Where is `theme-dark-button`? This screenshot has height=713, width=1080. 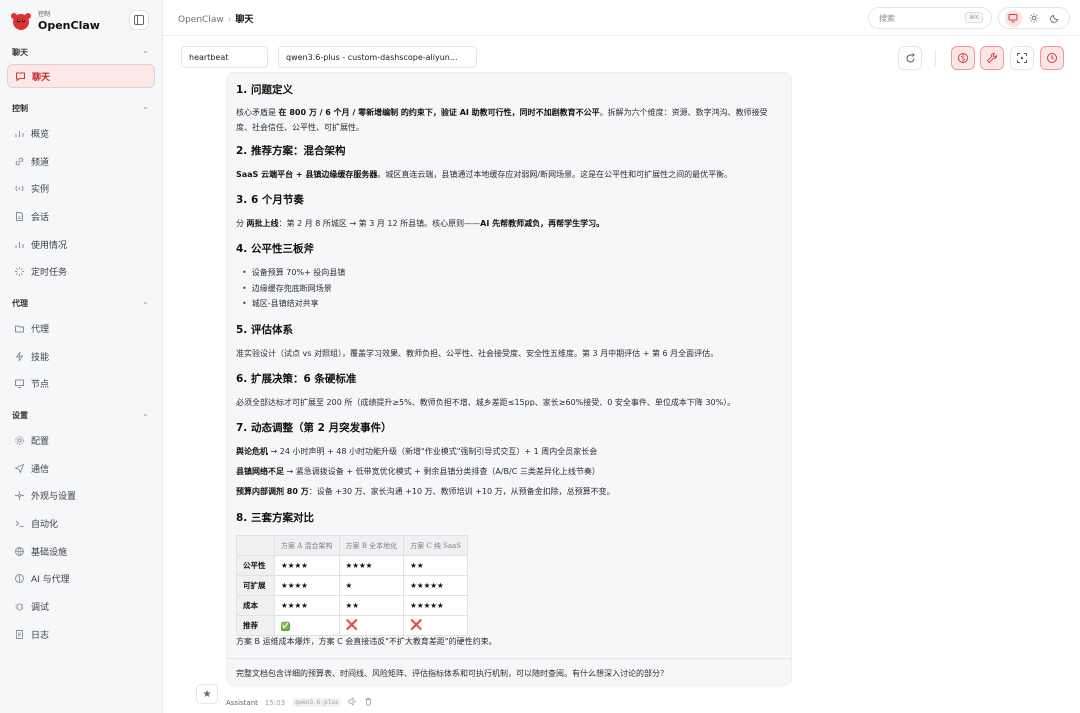 theme-dark-button is located at coordinates (1054, 18).